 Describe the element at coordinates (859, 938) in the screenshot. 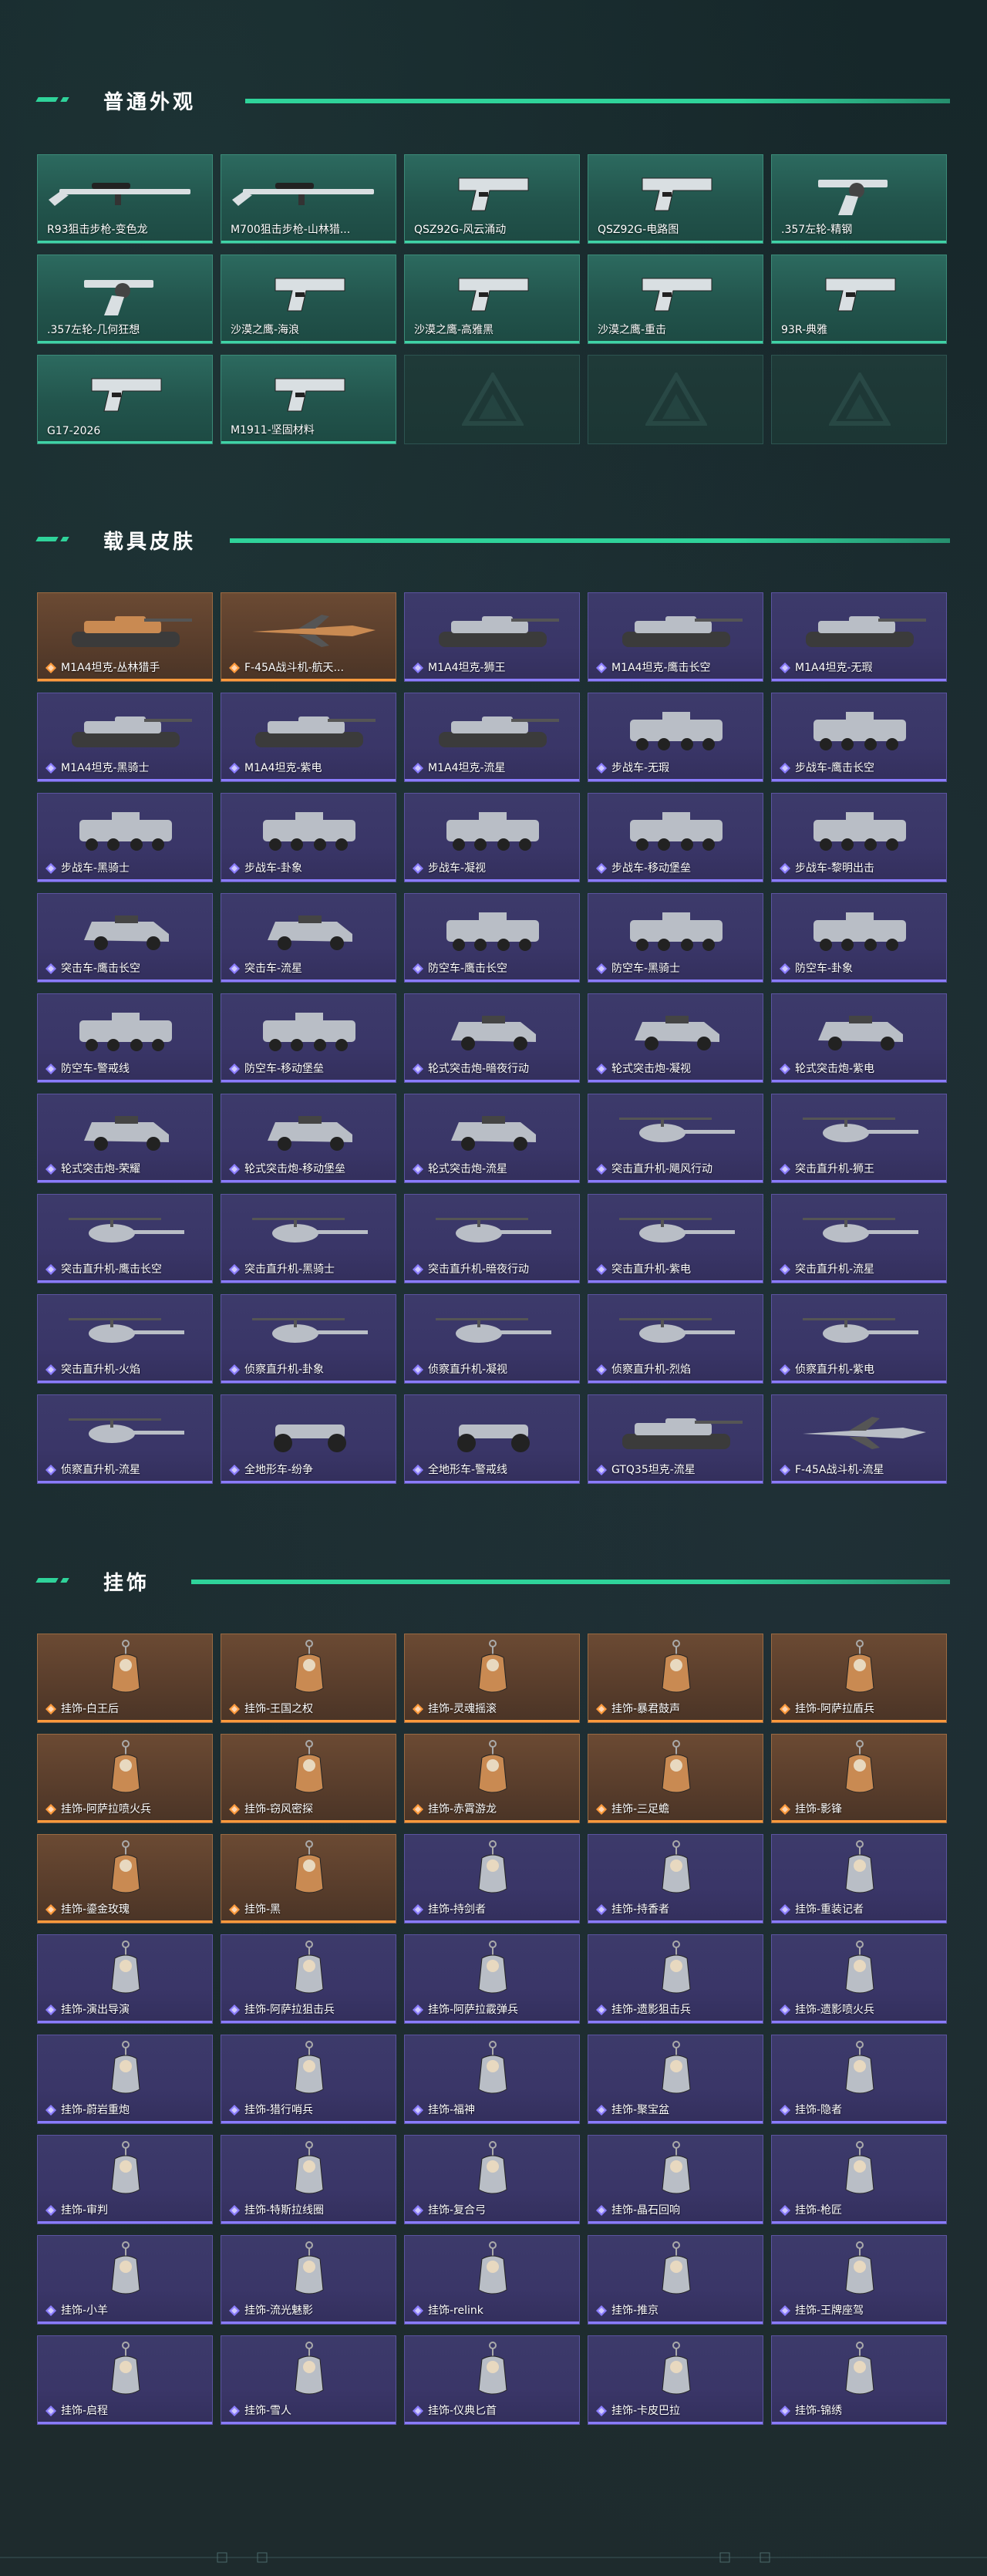

I see `item-card: 防空车-卦象` at that location.